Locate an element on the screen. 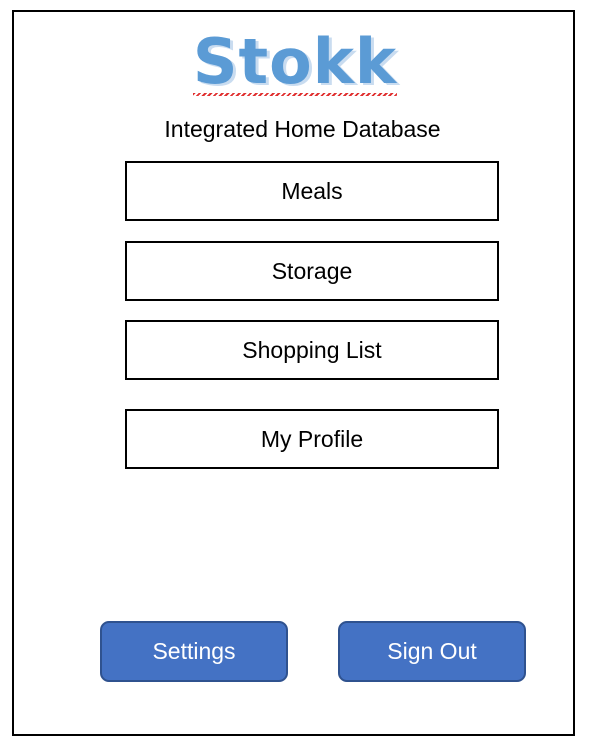 This screenshot has width=590, height=750. app-logo: Stokk is located at coordinates (295, 62).